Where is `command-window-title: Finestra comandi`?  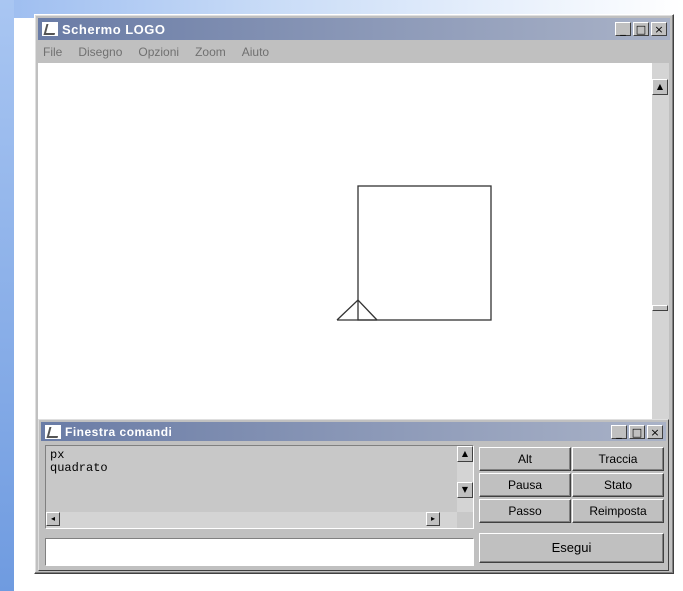 command-window-title: Finestra comandi is located at coordinates (119, 431).